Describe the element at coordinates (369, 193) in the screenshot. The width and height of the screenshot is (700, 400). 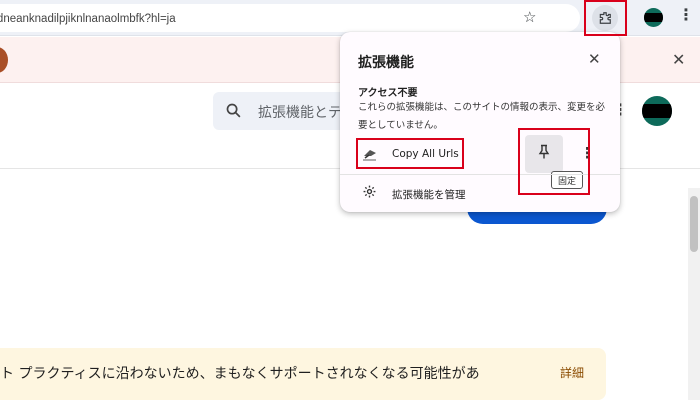
I see `gear-icon` at that location.